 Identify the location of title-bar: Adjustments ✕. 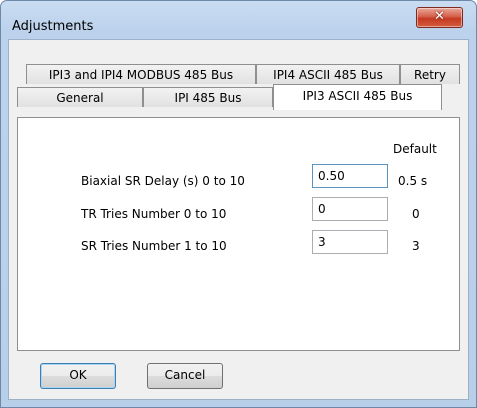
(238, 21).